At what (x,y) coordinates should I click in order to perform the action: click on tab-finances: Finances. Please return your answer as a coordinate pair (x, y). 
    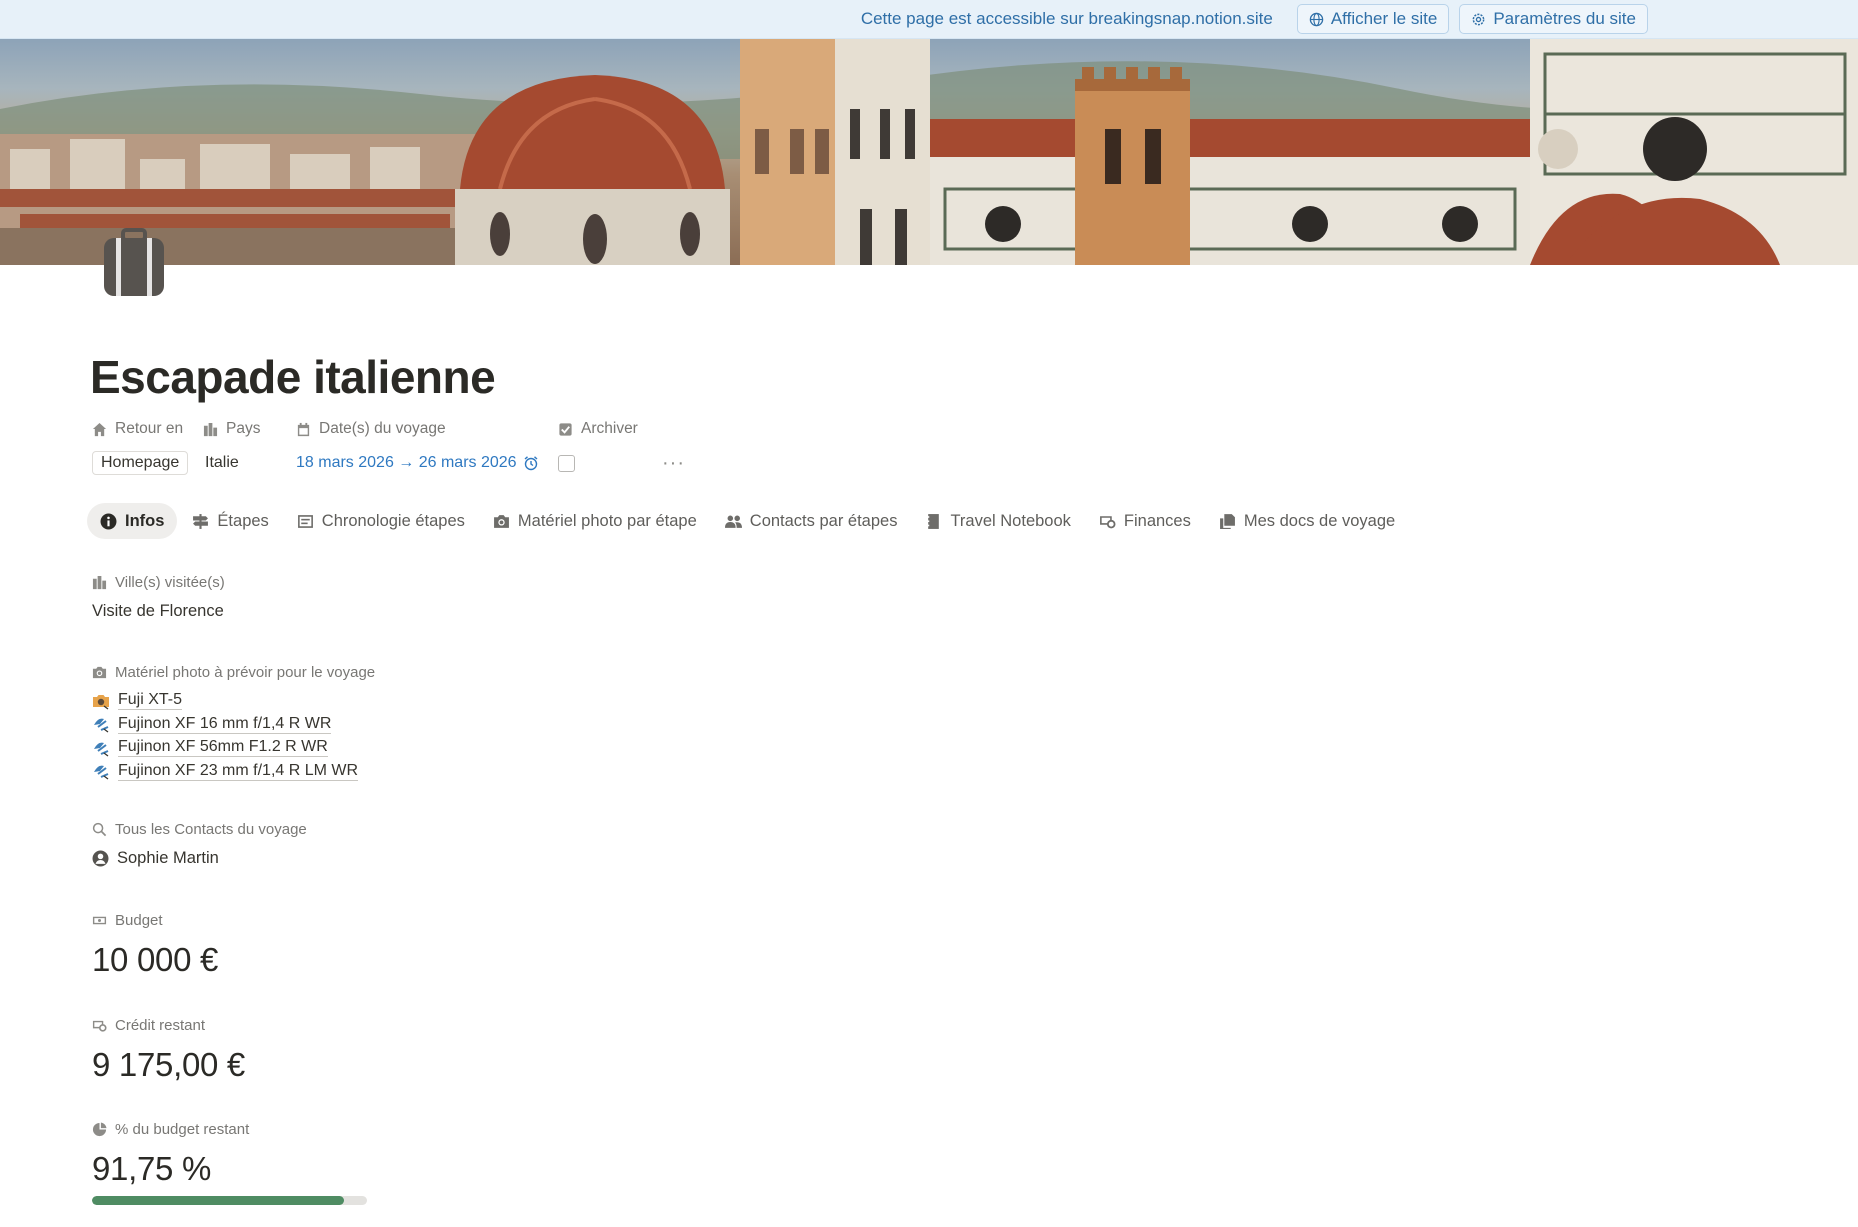
    Looking at the image, I should click on (1145, 521).